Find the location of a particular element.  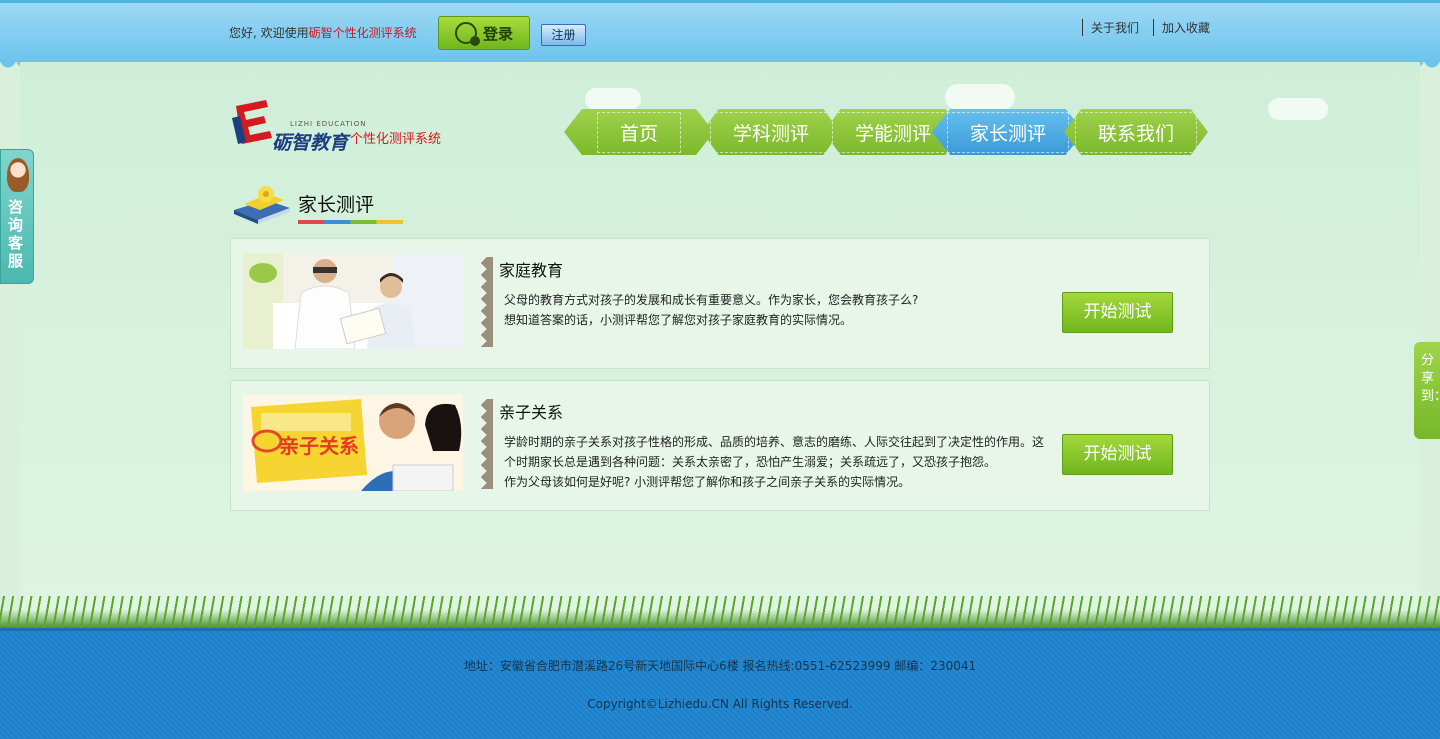

section-title: 家长测评 is located at coordinates (336, 205).